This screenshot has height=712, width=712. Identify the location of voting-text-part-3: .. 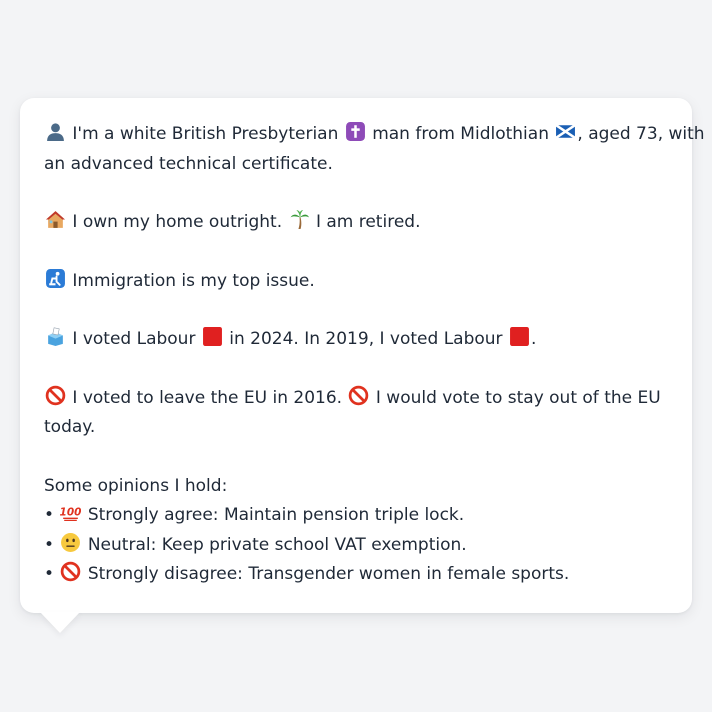
(533, 339).